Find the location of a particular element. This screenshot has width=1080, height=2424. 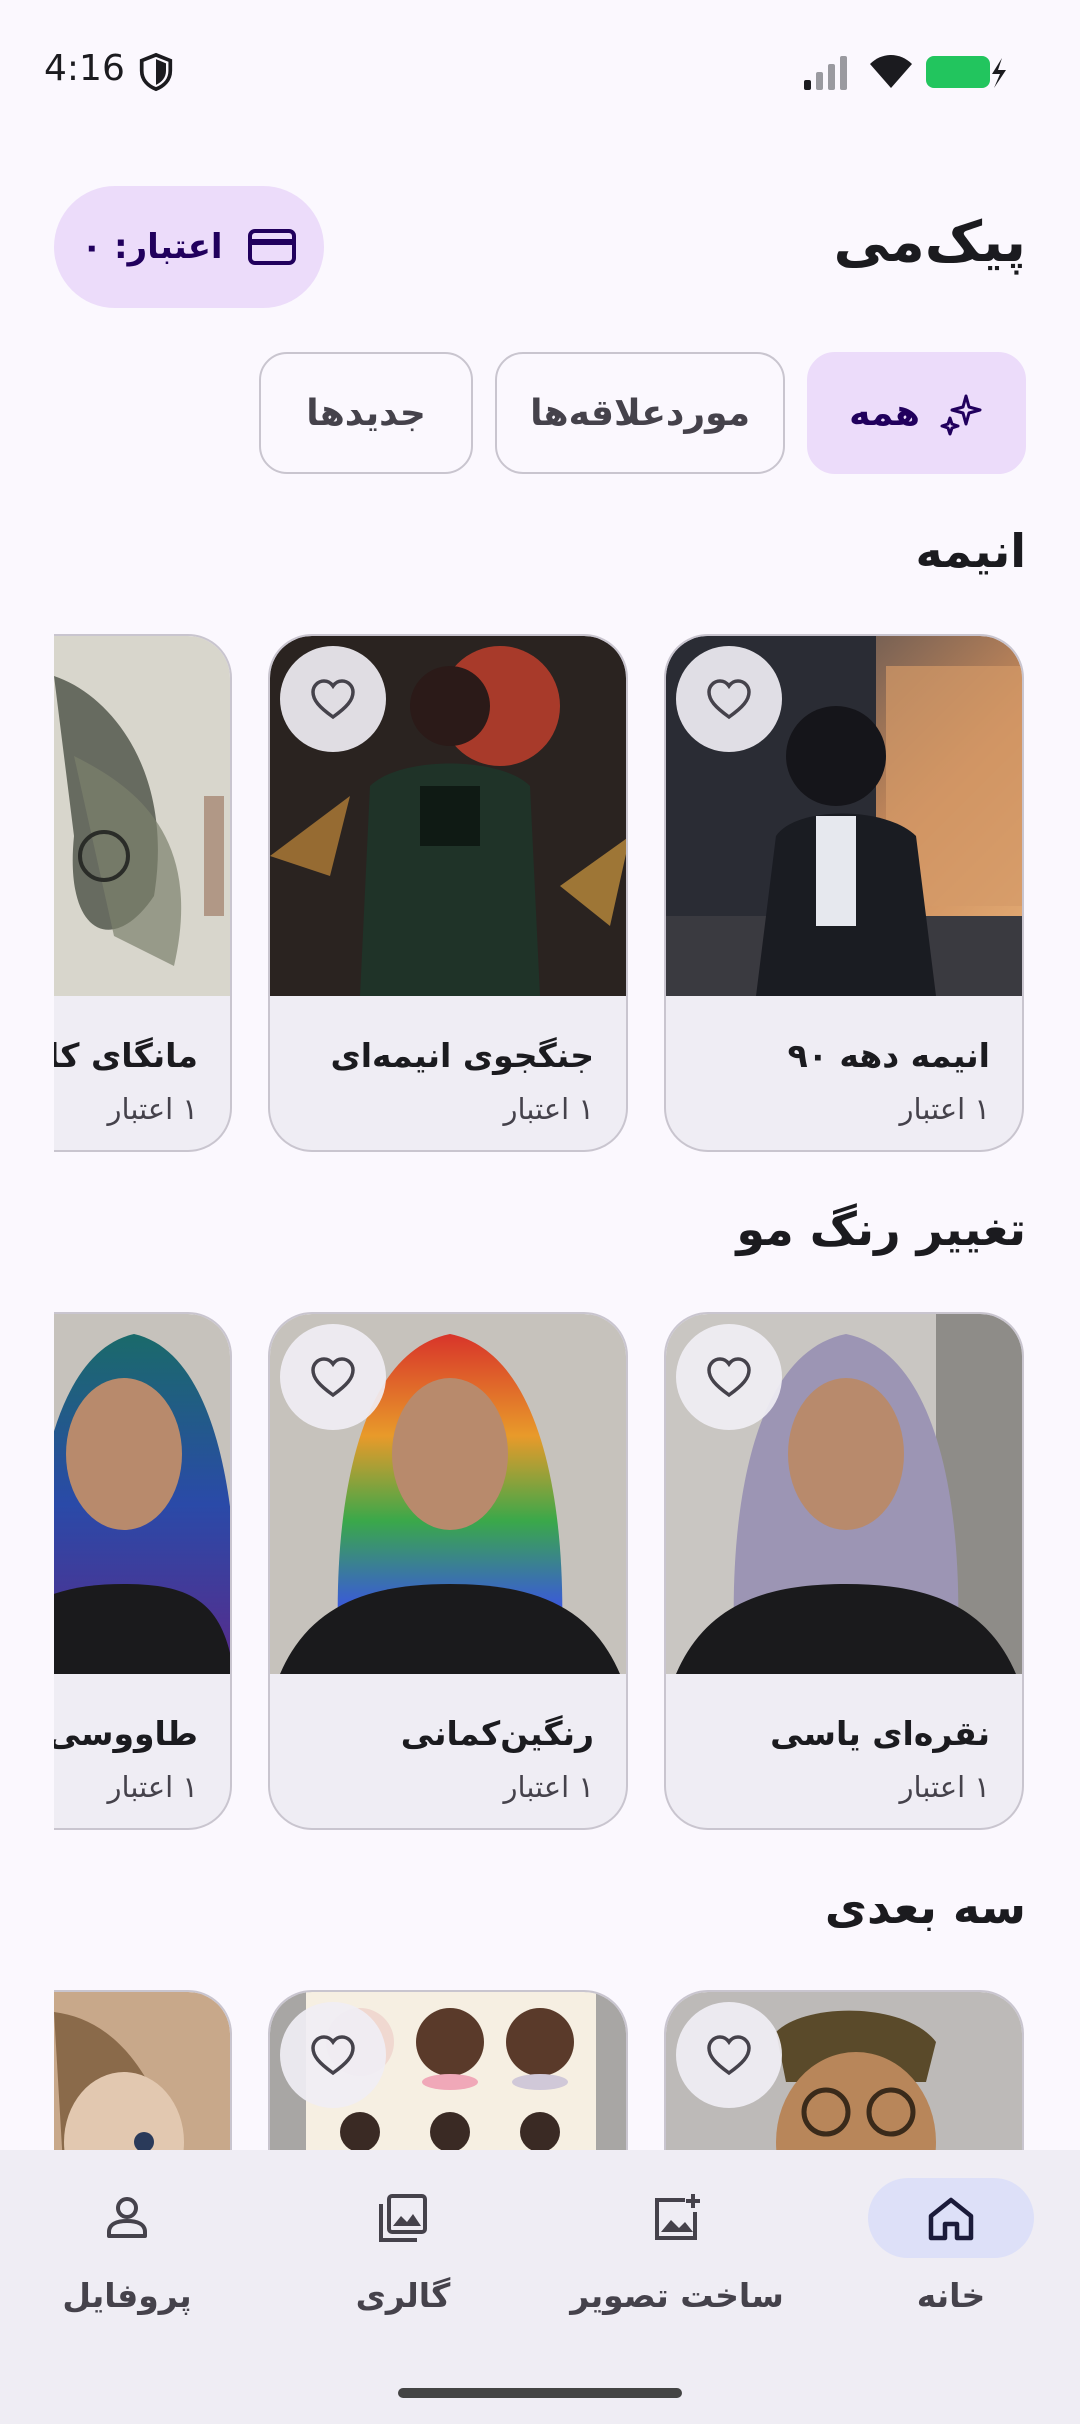

chip-new-label: جدیدها is located at coordinates (366, 413).